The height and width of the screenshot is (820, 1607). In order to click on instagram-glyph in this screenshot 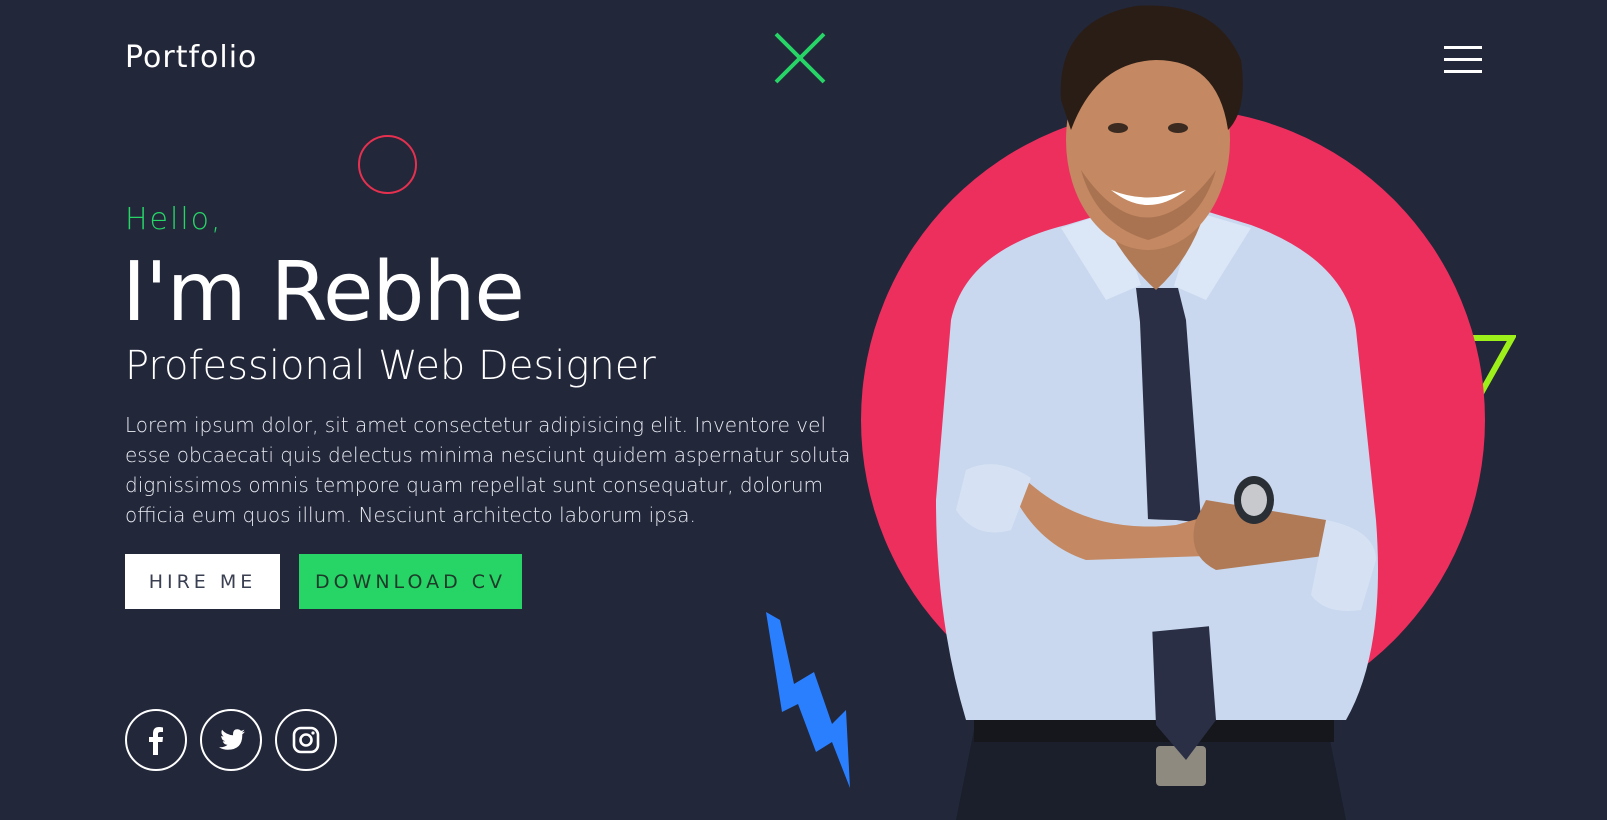, I will do `click(306, 740)`.